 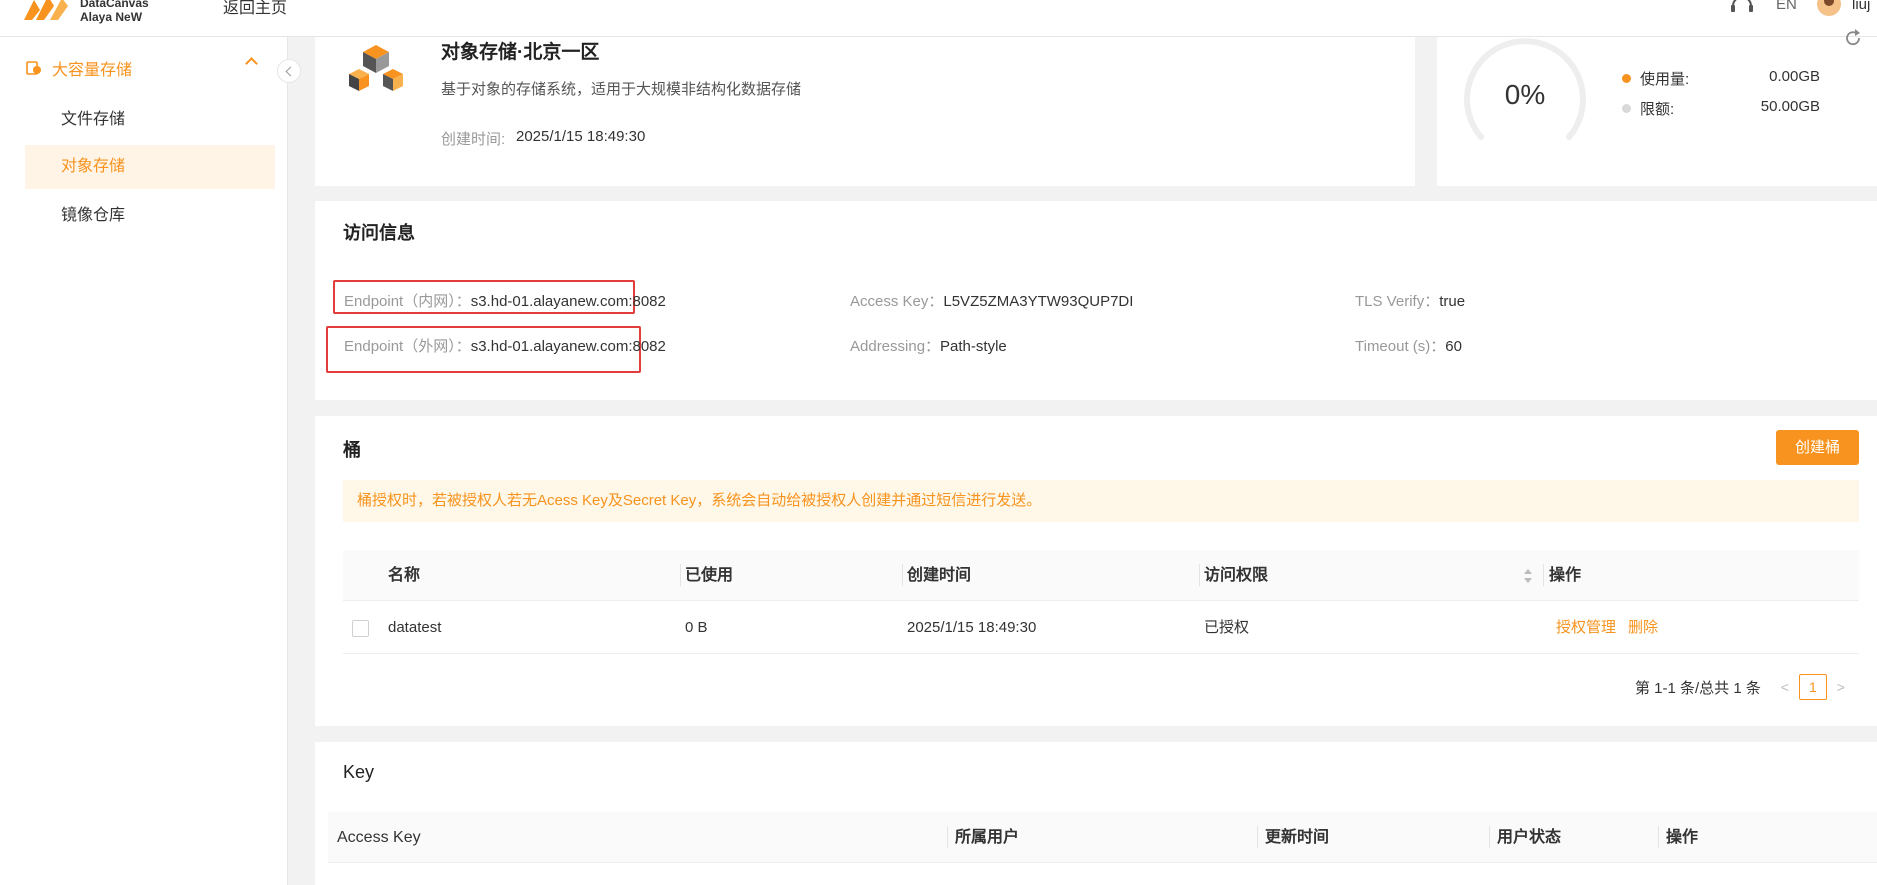 I want to click on pagination-summary: 第 1-1 条/总共 1 条, so click(x=1698, y=688).